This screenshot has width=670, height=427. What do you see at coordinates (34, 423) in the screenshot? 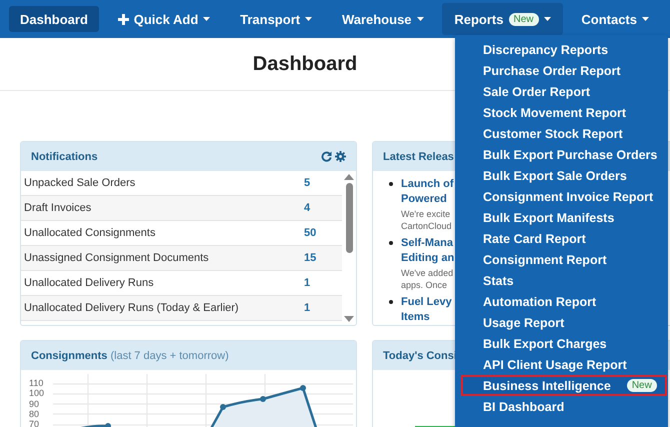
I see `axis-tick-label: 70` at bounding box center [34, 423].